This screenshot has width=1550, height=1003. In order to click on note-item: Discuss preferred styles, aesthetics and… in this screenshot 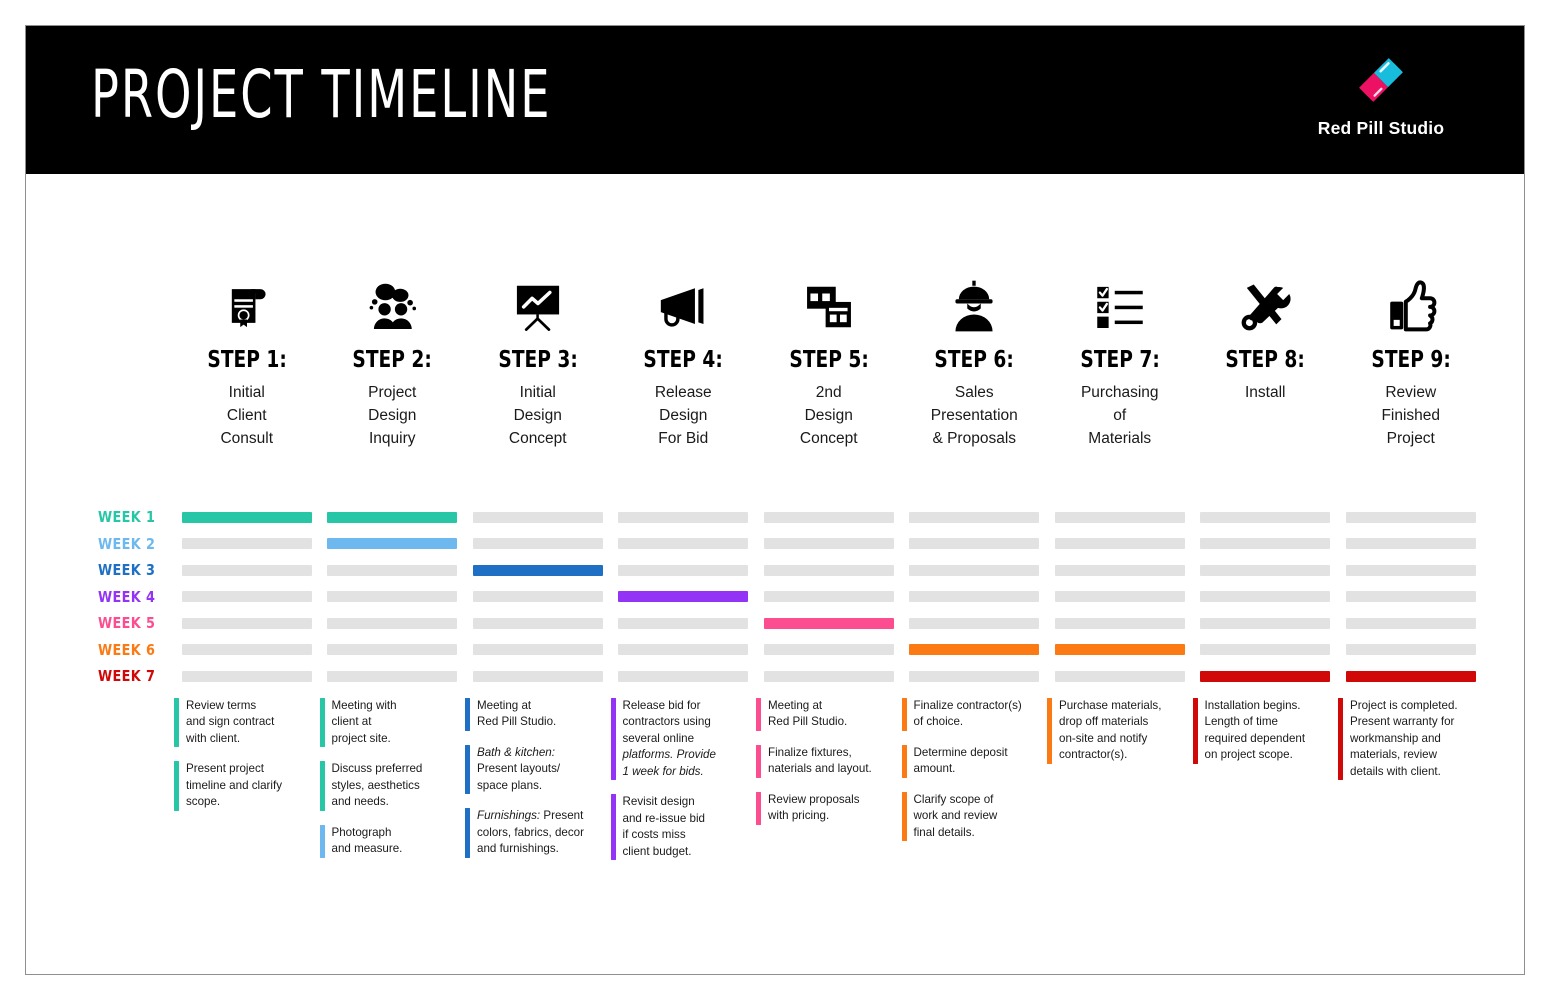, I will do `click(388, 786)`.